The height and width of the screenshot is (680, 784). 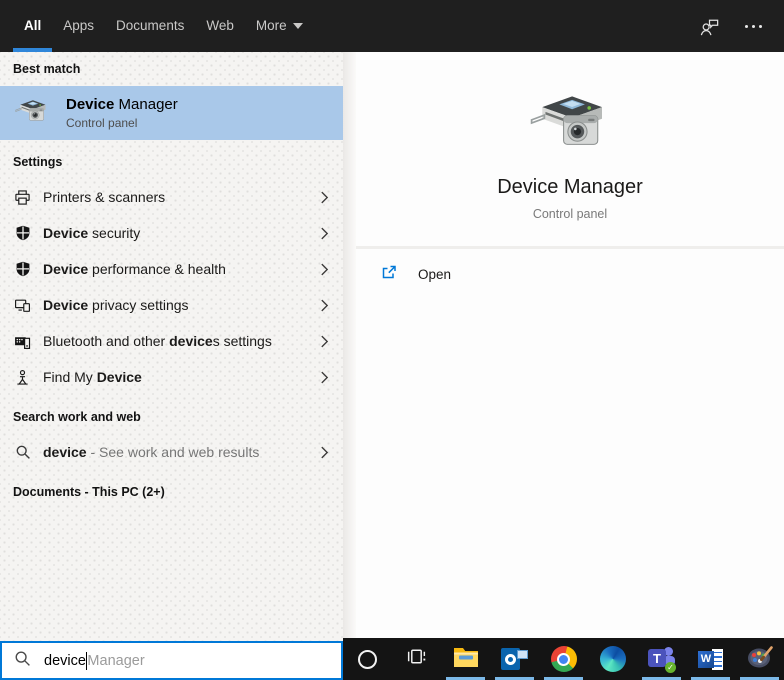 I want to click on outlook-button, so click(x=514, y=659).